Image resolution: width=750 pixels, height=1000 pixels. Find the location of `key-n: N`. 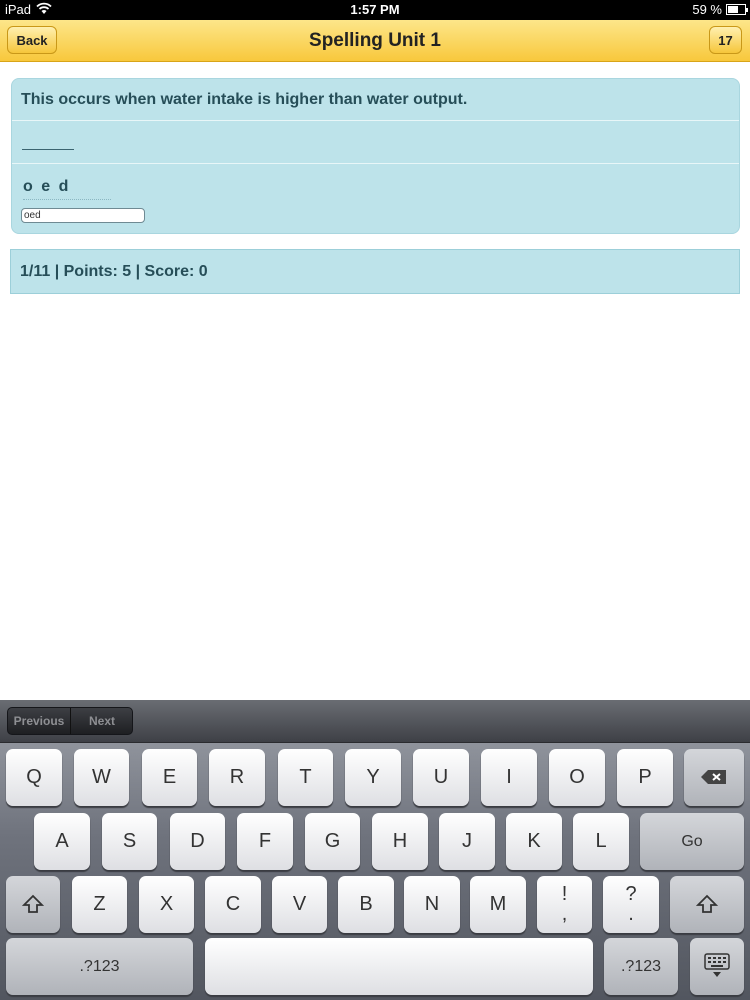

key-n: N is located at coordinates (432, 904).